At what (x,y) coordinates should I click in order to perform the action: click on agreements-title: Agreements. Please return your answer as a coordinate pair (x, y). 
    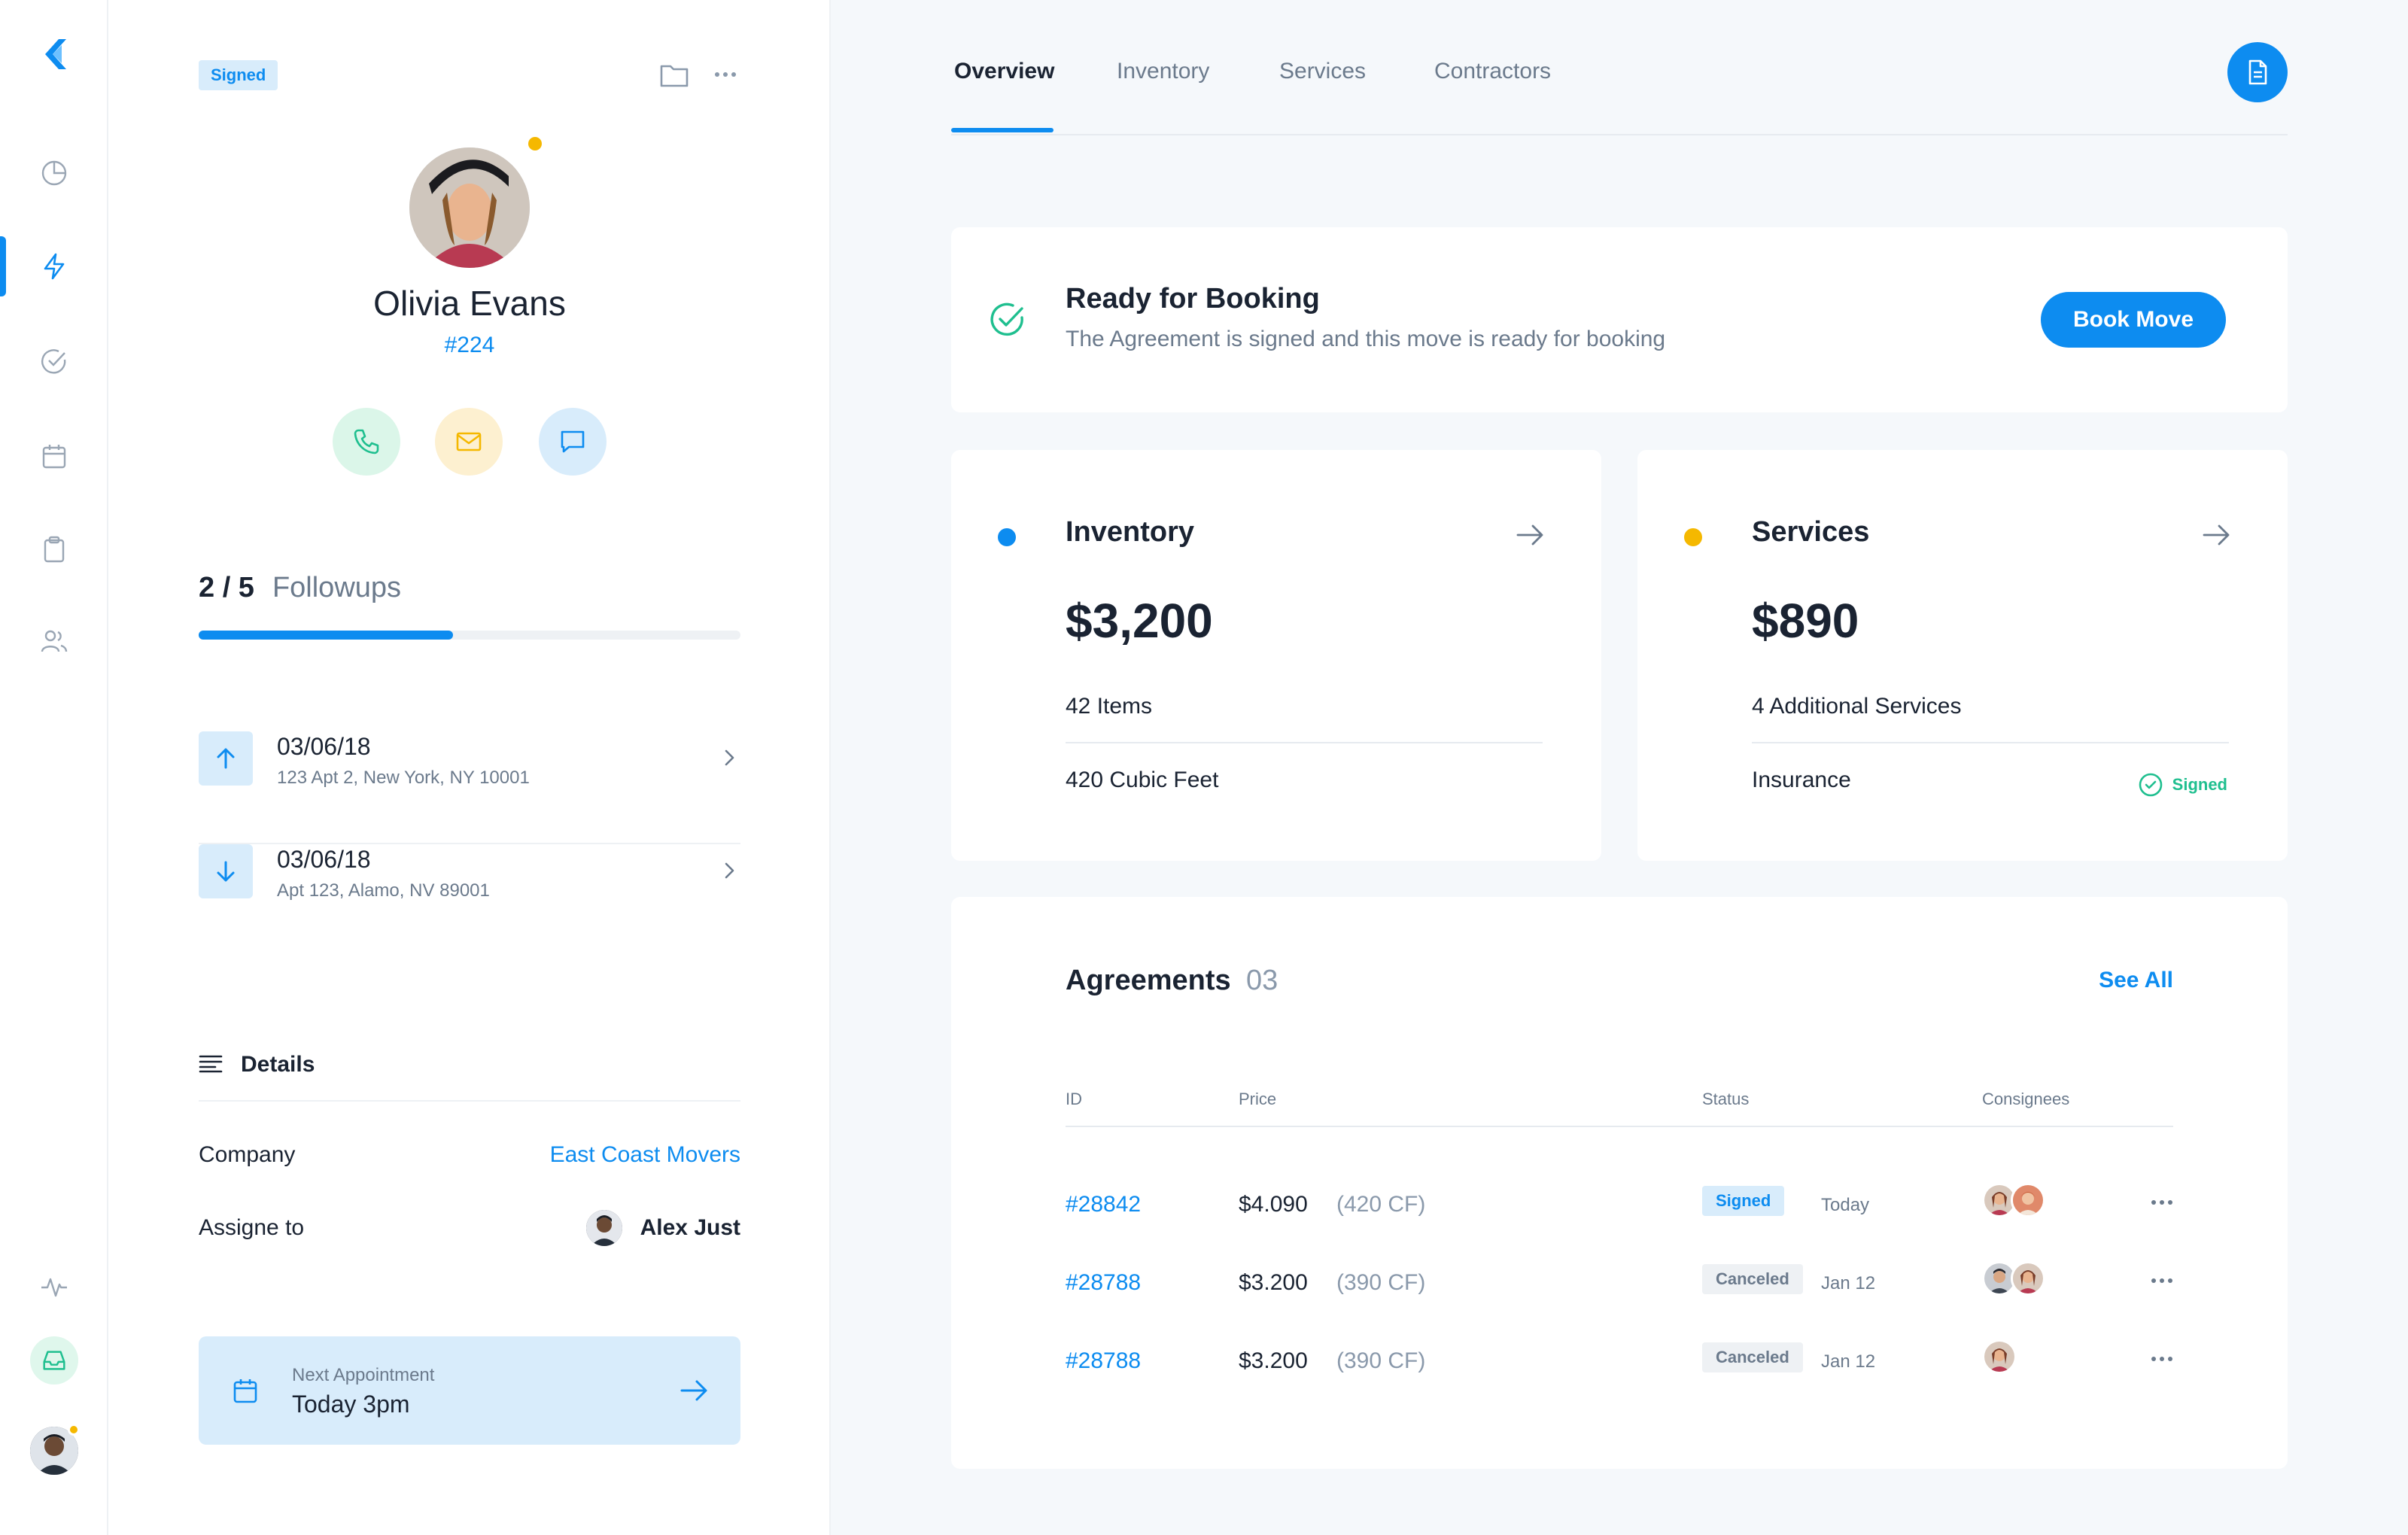
    Looking at the image, I should click on (1148, 980).